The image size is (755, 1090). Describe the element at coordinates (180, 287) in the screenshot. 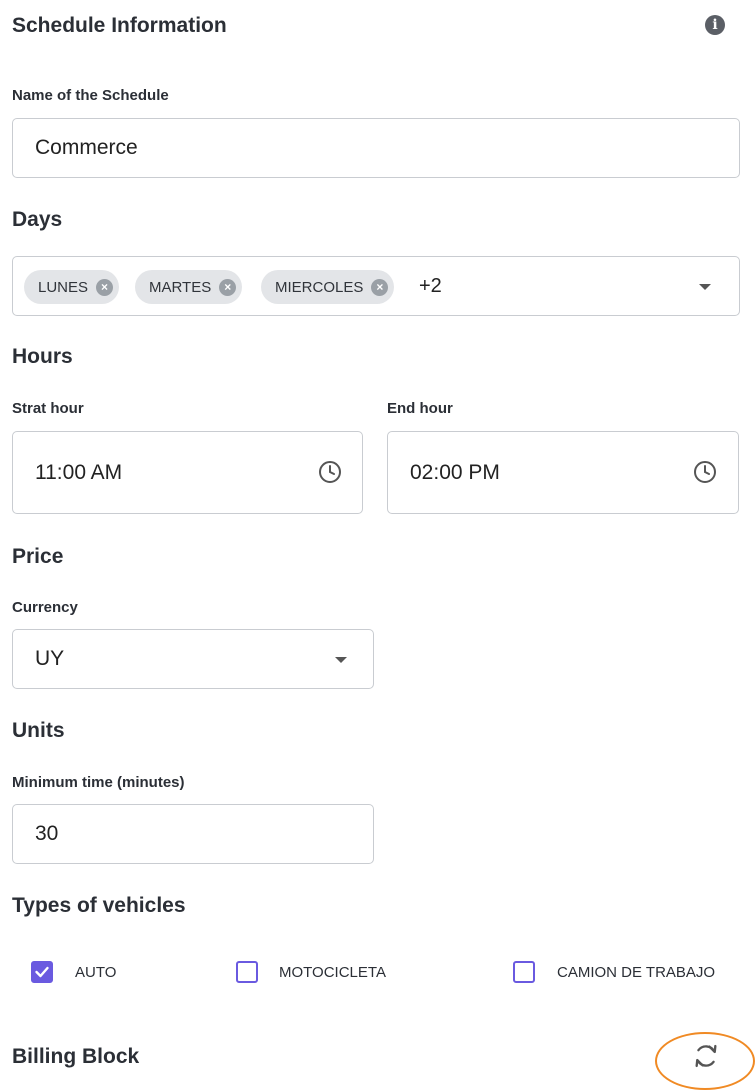

I see `day-chip-label: MARTES` at that location.